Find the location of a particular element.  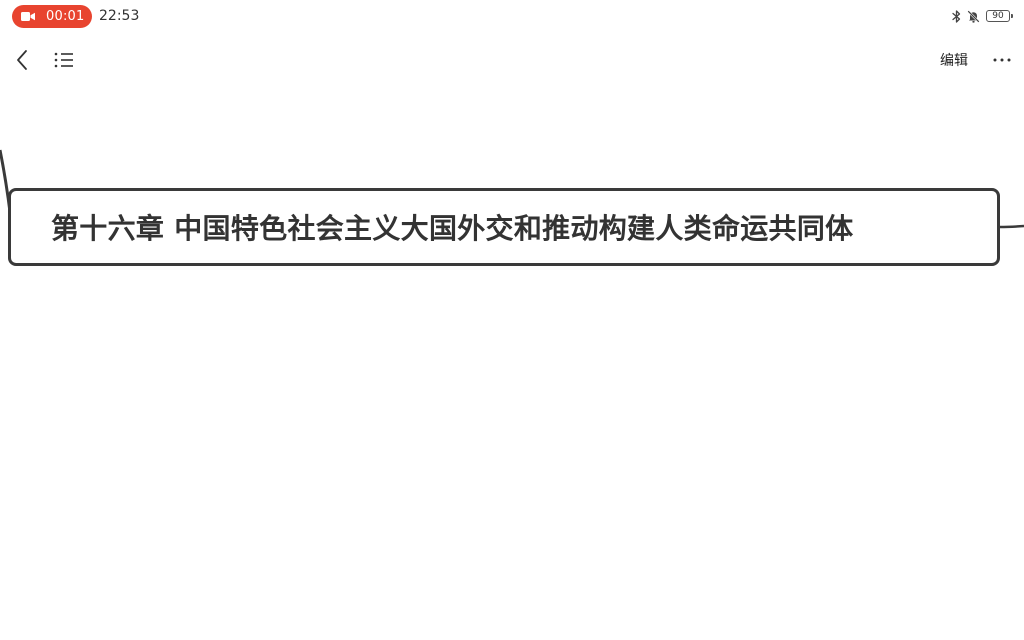

edit-button: 编辑 is located at coordinates (954, 60).